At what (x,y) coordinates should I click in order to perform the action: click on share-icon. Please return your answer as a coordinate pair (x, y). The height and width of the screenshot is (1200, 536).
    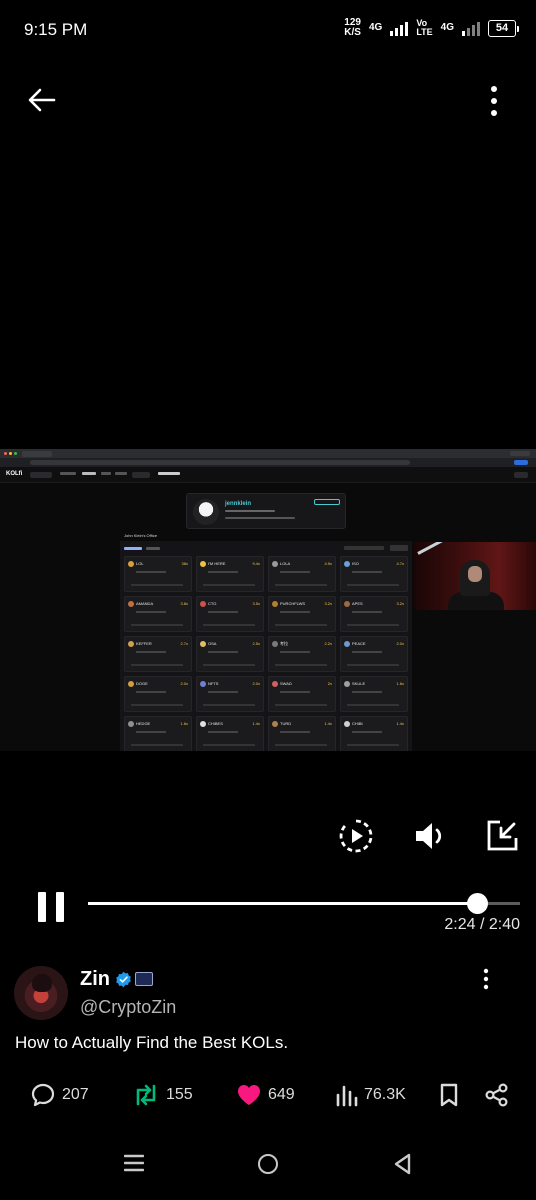
    Looking at the image, I should click on (496, 1095).